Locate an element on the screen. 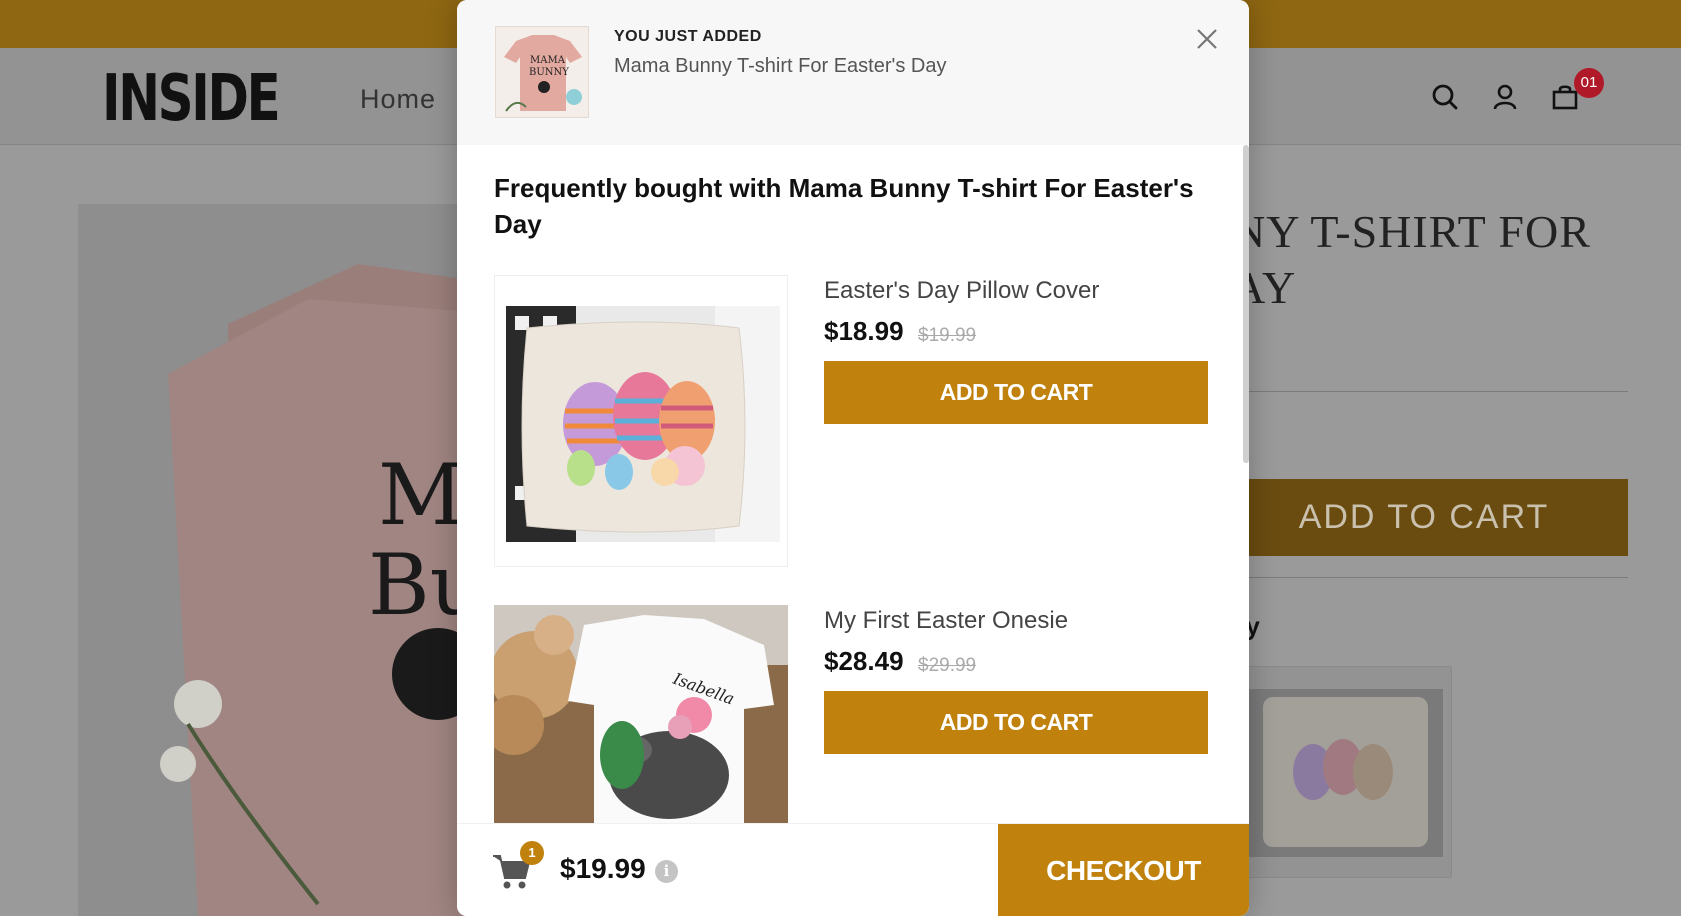  fbt-item-image is located at coordinates (641, 421).